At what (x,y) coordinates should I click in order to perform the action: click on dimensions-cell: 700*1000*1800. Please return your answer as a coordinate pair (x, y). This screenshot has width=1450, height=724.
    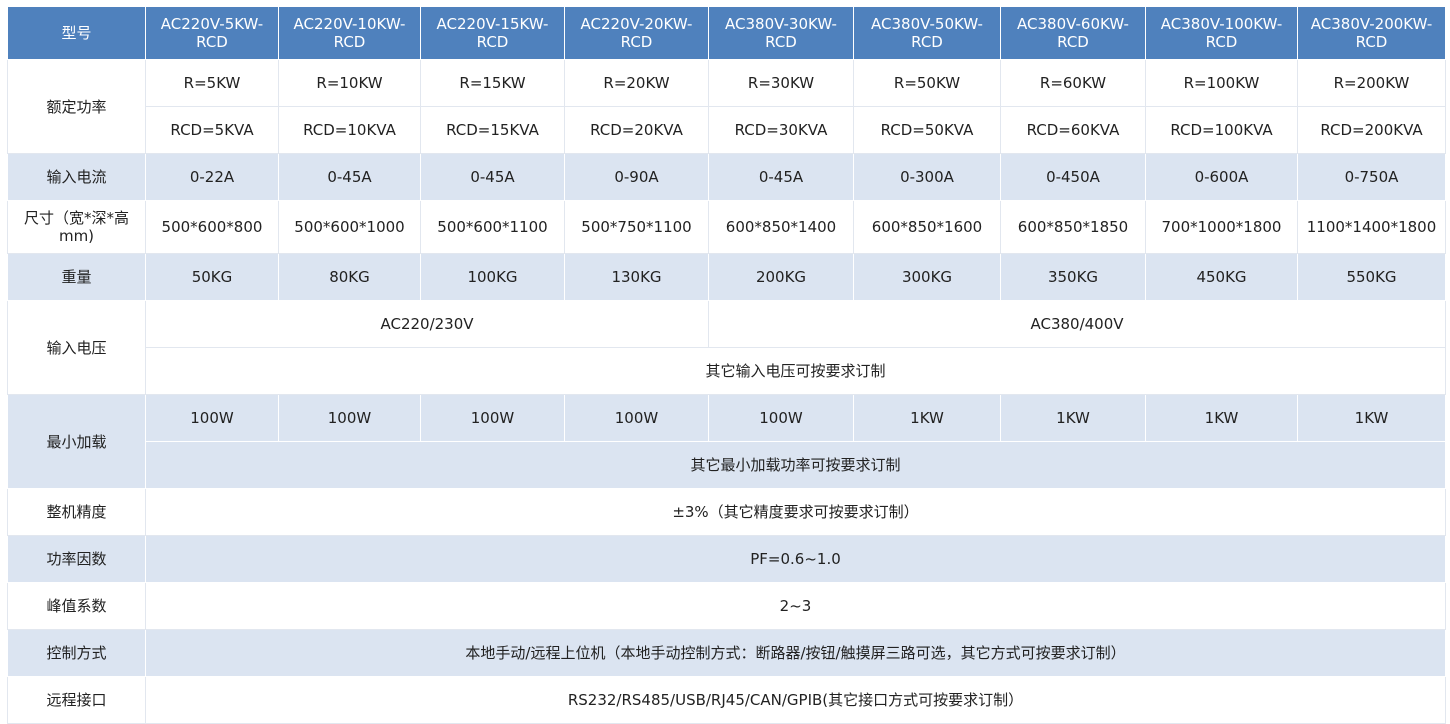
    Looking at the image, I should click on (1221, 227).